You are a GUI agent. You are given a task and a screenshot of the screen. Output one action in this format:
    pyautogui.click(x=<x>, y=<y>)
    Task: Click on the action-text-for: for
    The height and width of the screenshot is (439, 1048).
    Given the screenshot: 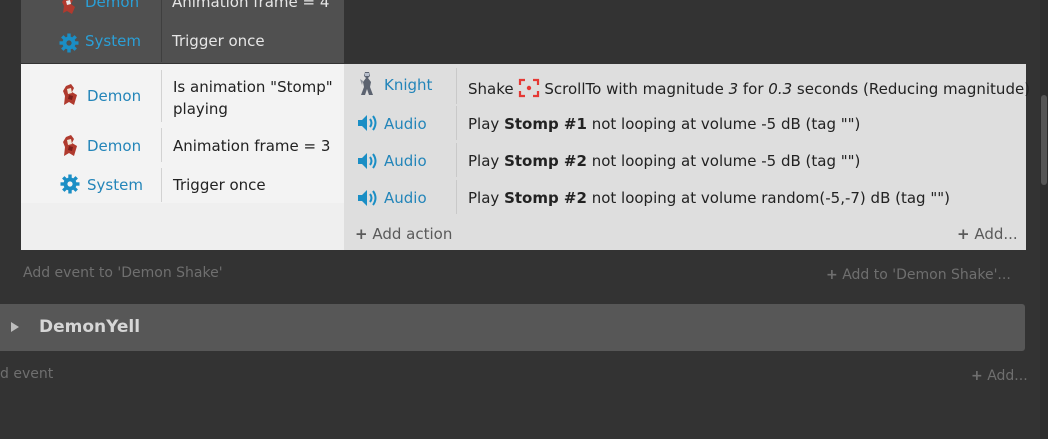 What is the action you would take?
    pyautogui.click(x=753, y=89)
    